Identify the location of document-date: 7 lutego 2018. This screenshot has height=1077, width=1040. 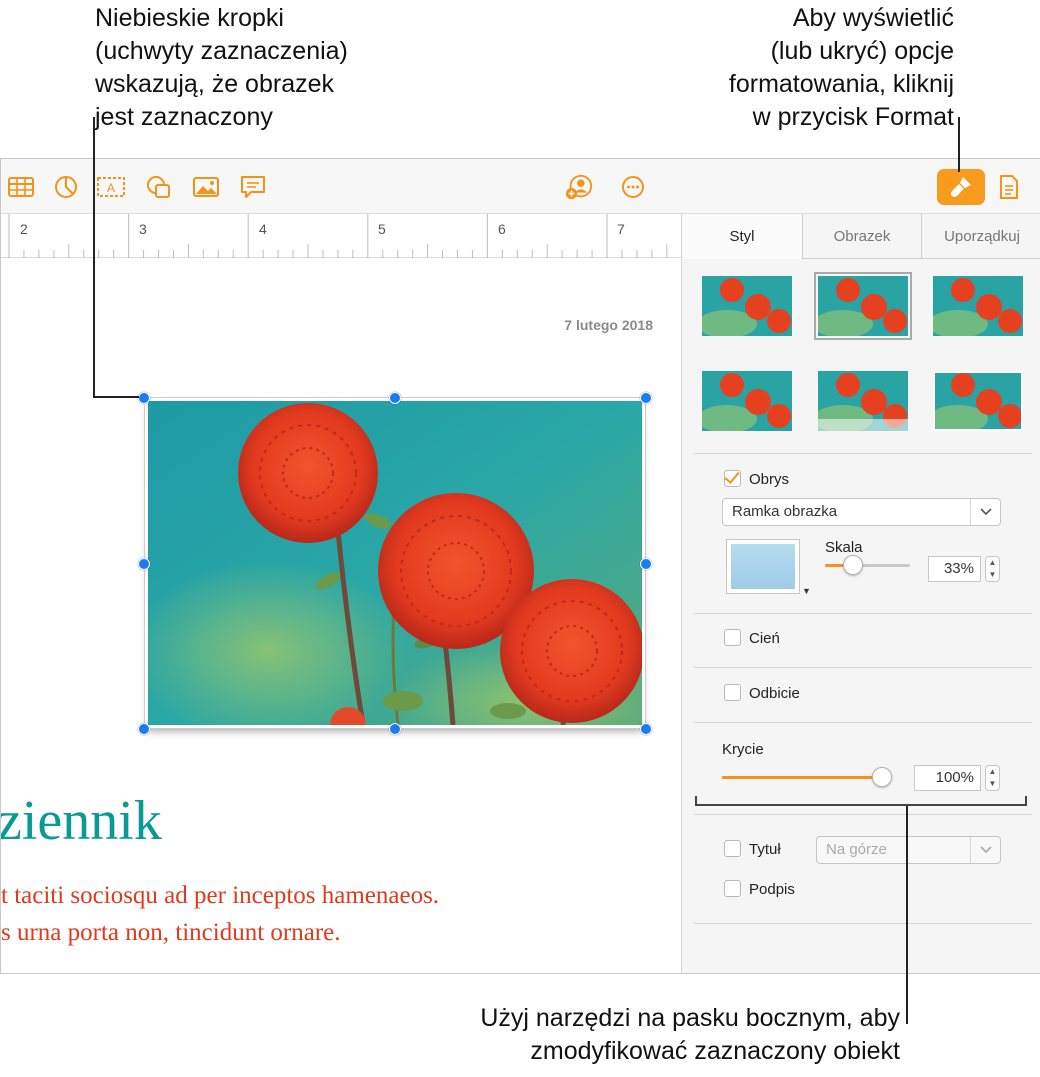
(608, 325).